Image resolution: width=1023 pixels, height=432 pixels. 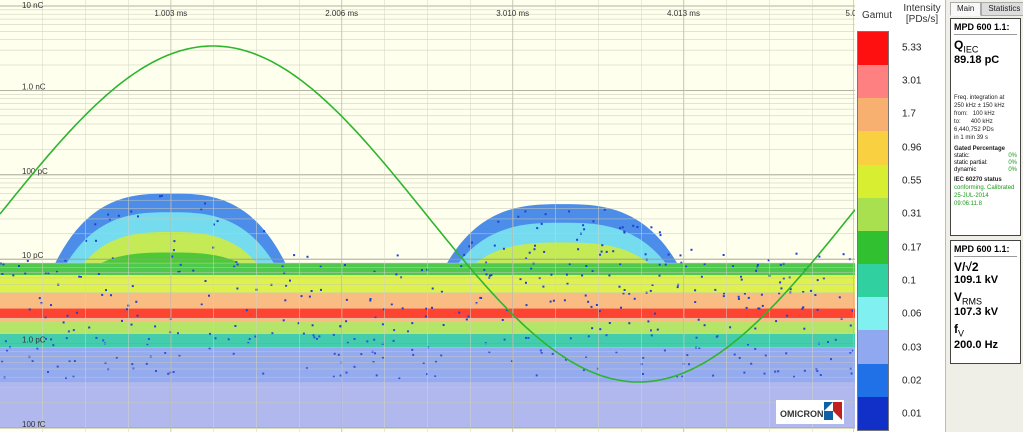 I want to click on pd-count: 6,440,752 PDs, so click(x=974, y=130).